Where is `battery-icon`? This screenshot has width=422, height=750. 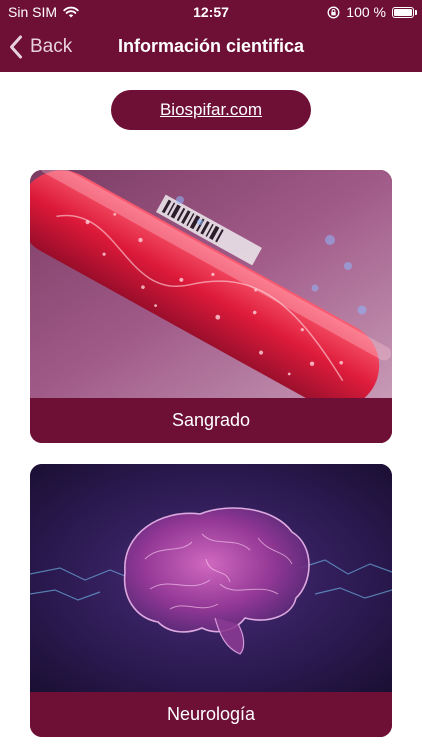
battery-icon is located at coordinates (404, 12).